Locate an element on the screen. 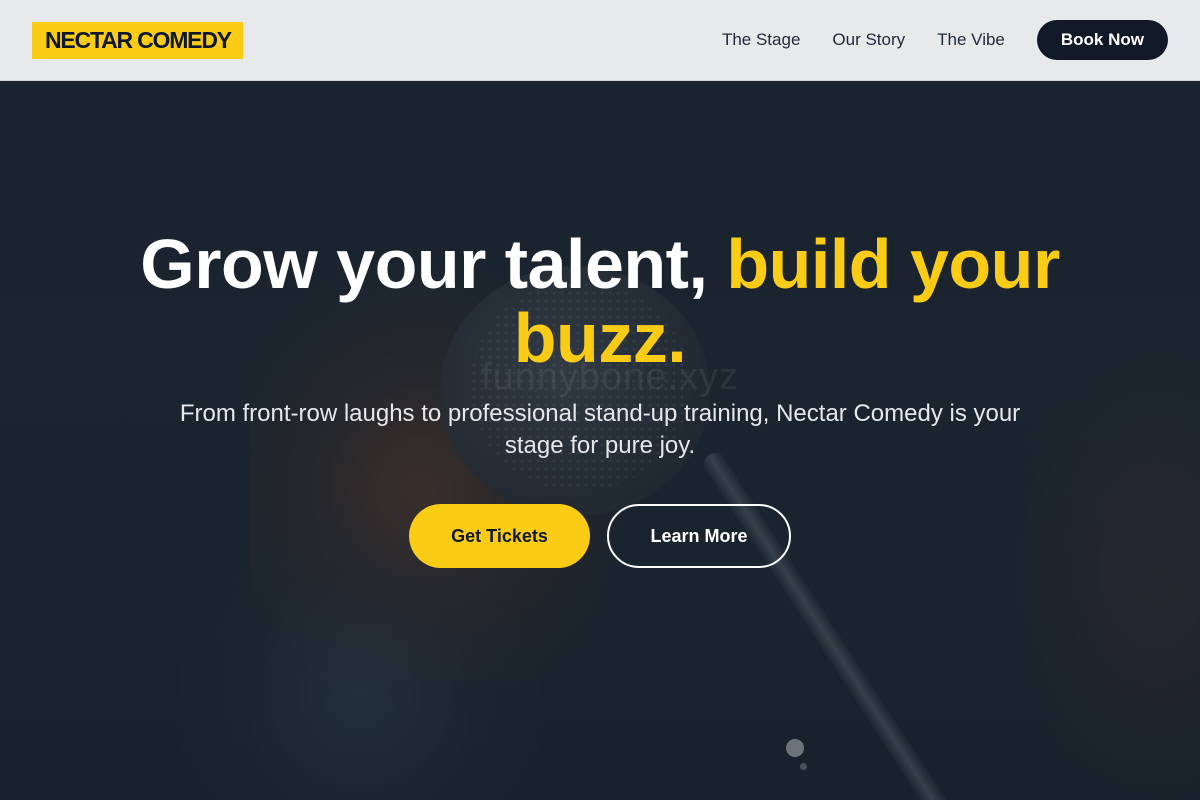  nav-link-the-vibe: The Vibe is located at coordinates (971, 40).